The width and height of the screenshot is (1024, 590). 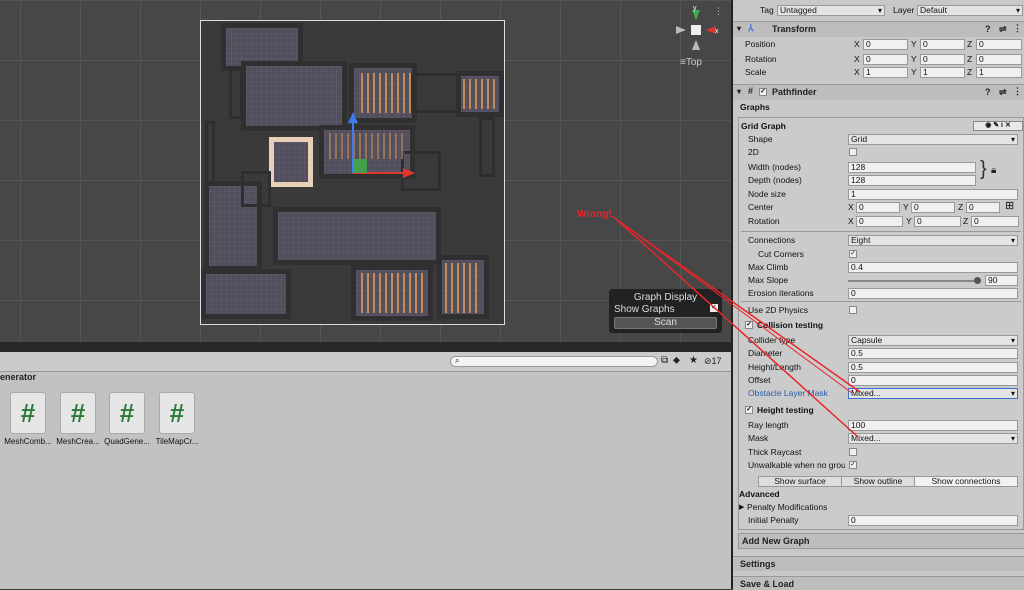 What do you see at coordinates (933, 267) in the screenshot?
I see `max-climb-field: 0.4` at bounding box center [933, 267].